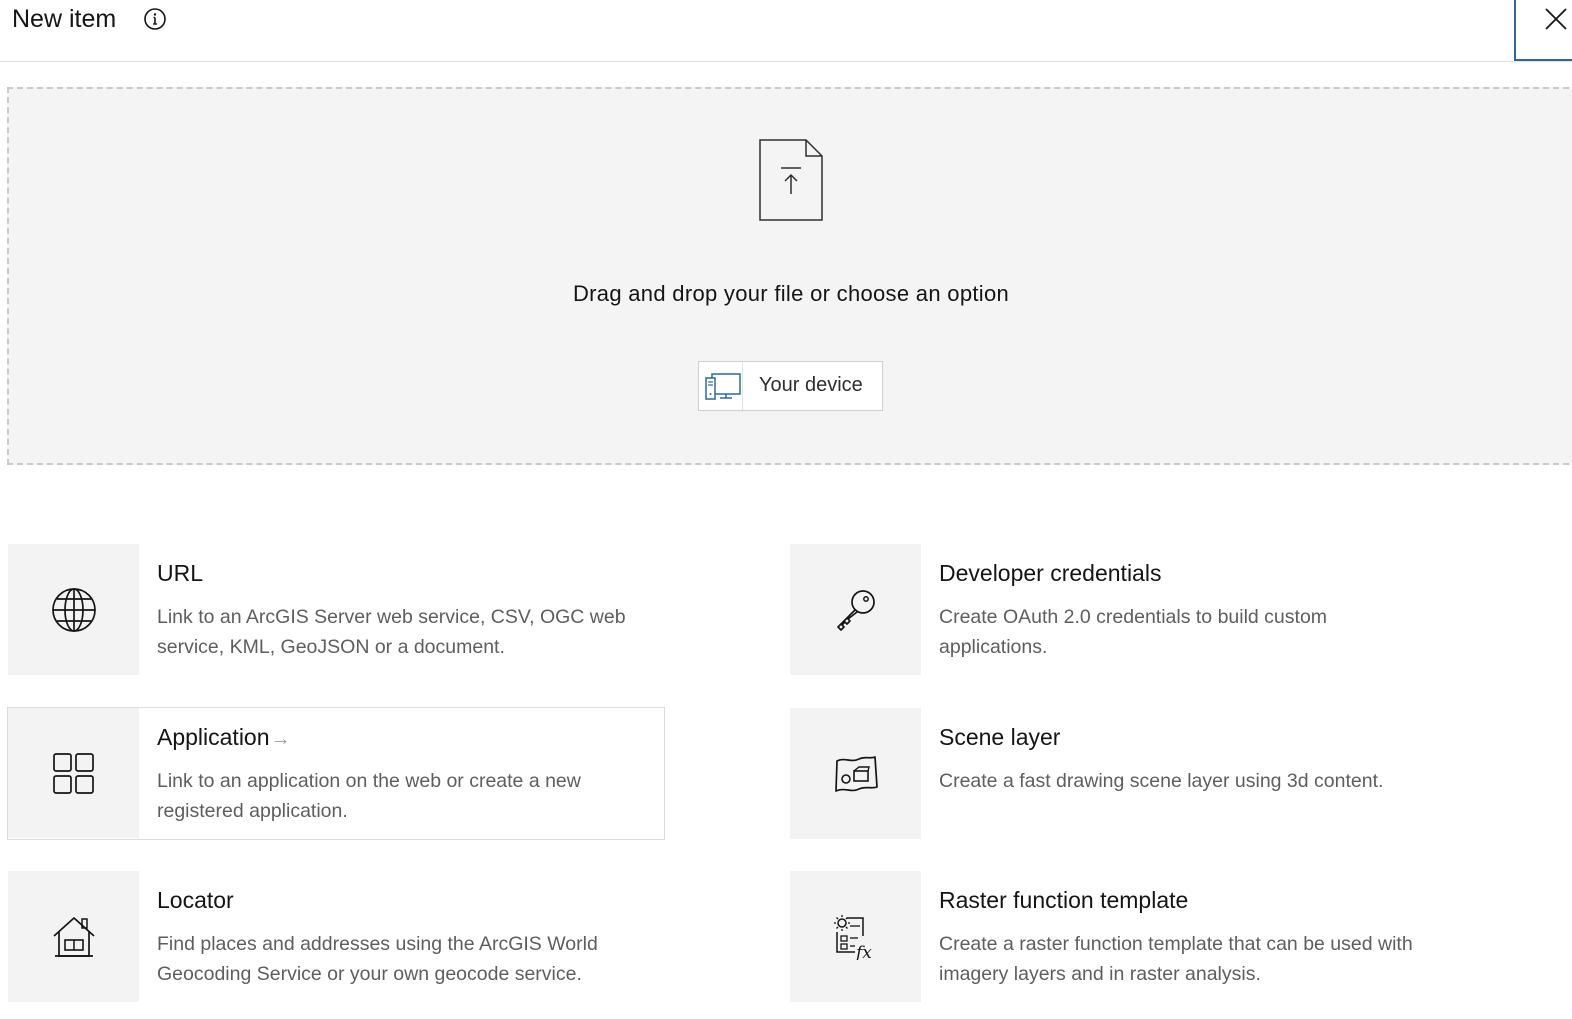 This screenshot has height=1019, width=1572. I want to click on close-button, so click(1543, 30).